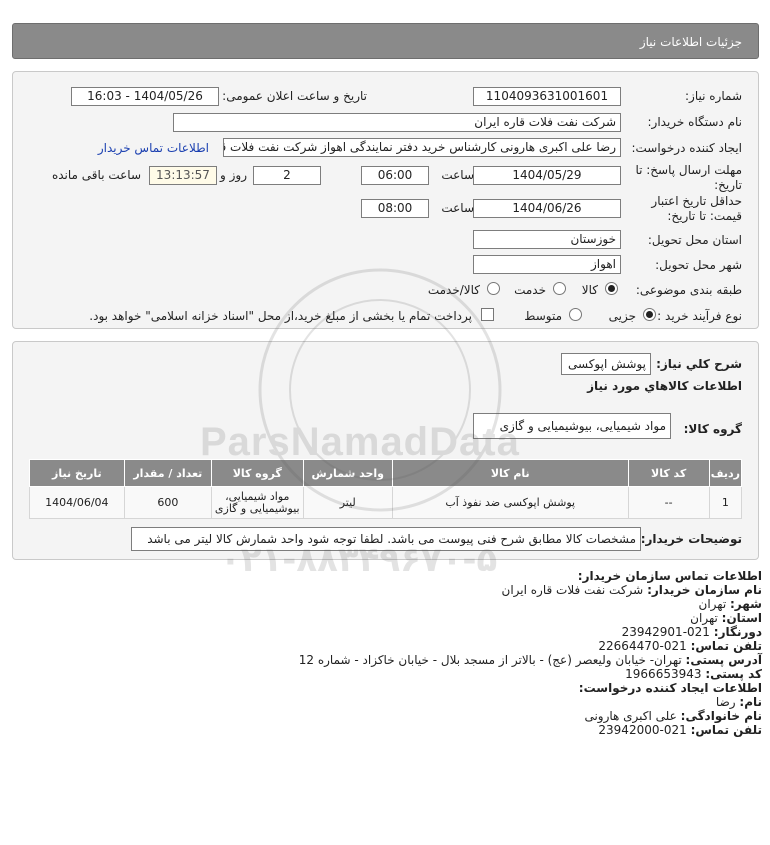 The width and height of the screenshot is (770, 845). Describe the element at coordinates (691, 632) in the screenshot. I see `contact-line: دورنگار: 021-23942901` at that location.